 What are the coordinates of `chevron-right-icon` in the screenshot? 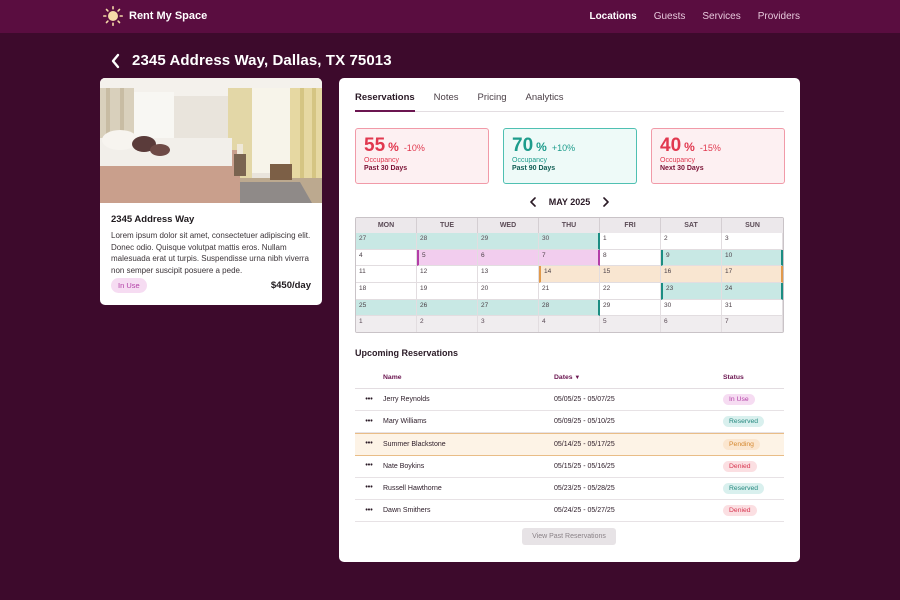 It's located at (606, 202).